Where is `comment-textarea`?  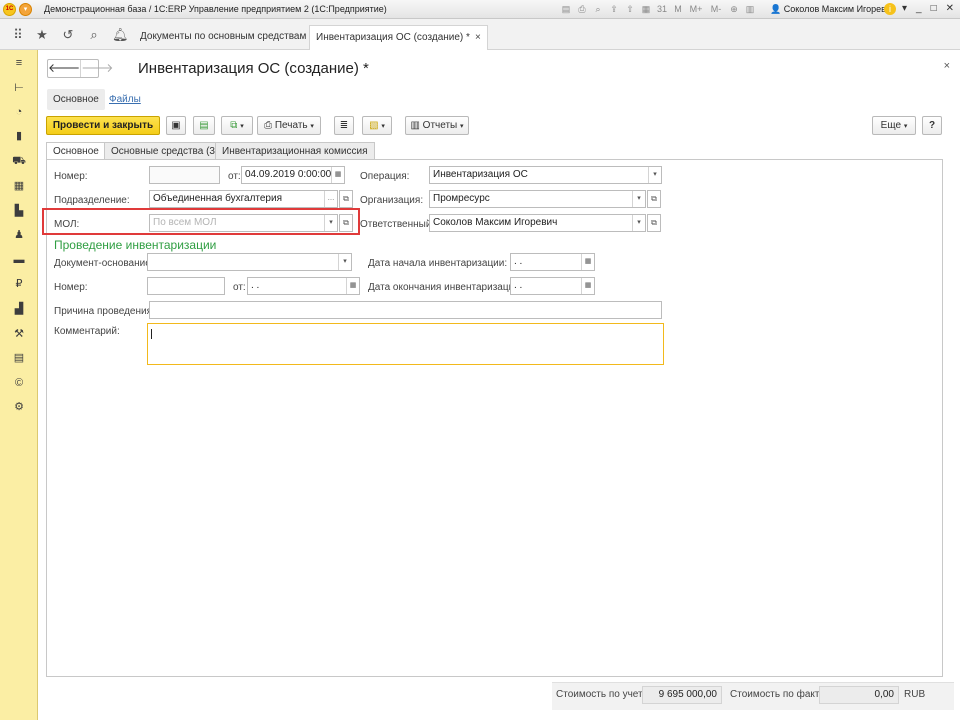 comment-textarea is located at coordinates (405, 344).